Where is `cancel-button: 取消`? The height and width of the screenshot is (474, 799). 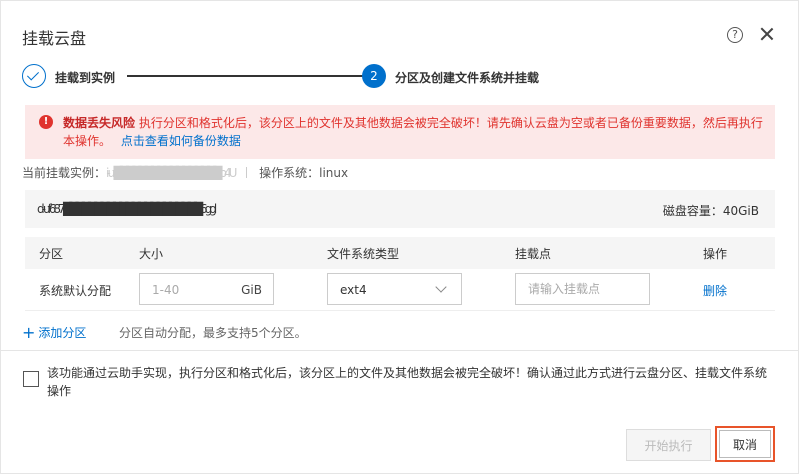 cancel-button: 取消 is located at coordinates (745, 444).